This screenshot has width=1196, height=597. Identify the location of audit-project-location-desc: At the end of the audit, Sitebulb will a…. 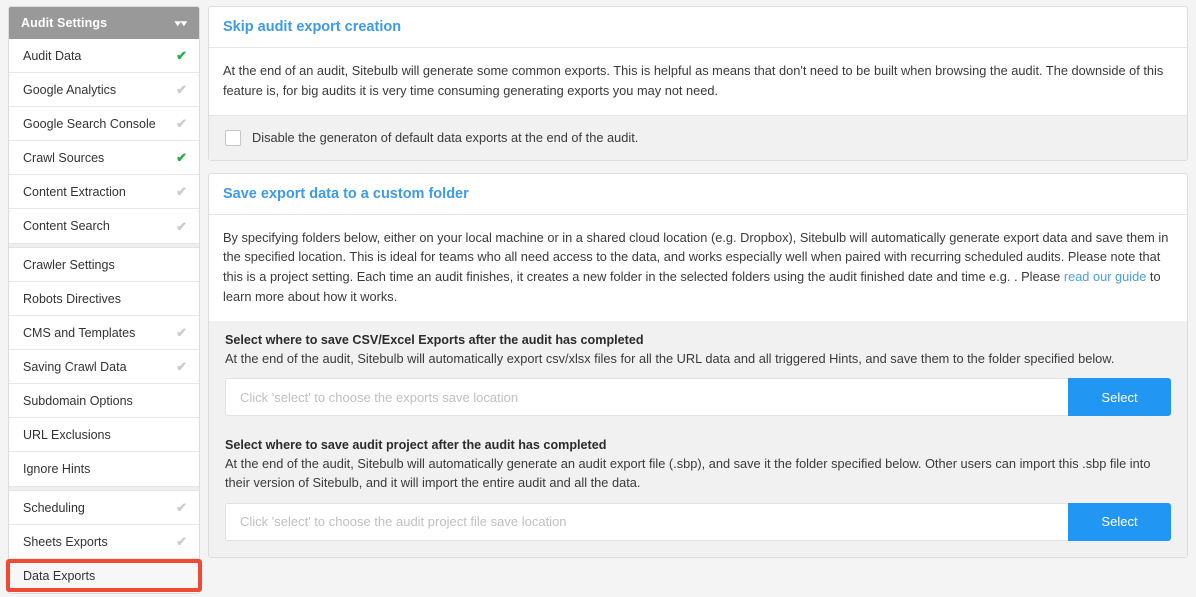
(688, 473).